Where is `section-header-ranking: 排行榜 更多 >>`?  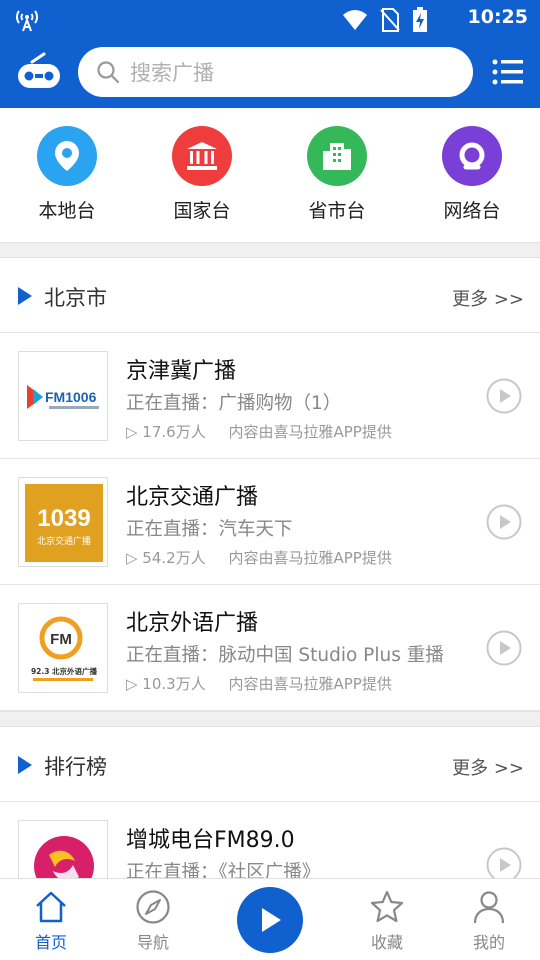
section-header-ranking: 排行榜 更多 >> is located at coordinates (270, 764).